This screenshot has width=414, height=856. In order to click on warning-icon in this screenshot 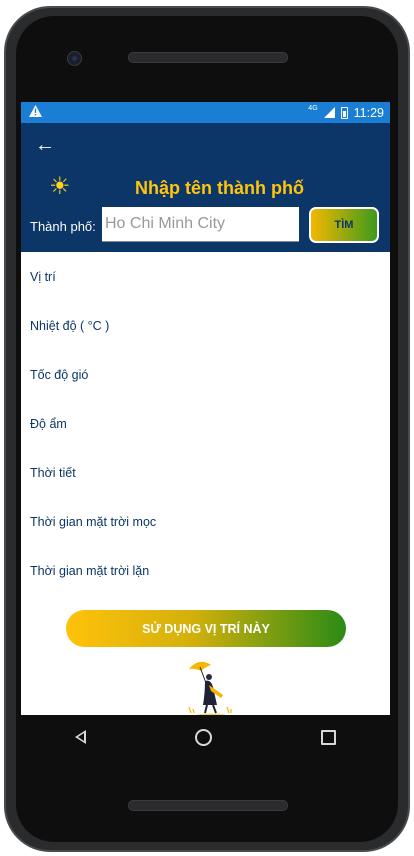, I will do `click(35, 112)`.